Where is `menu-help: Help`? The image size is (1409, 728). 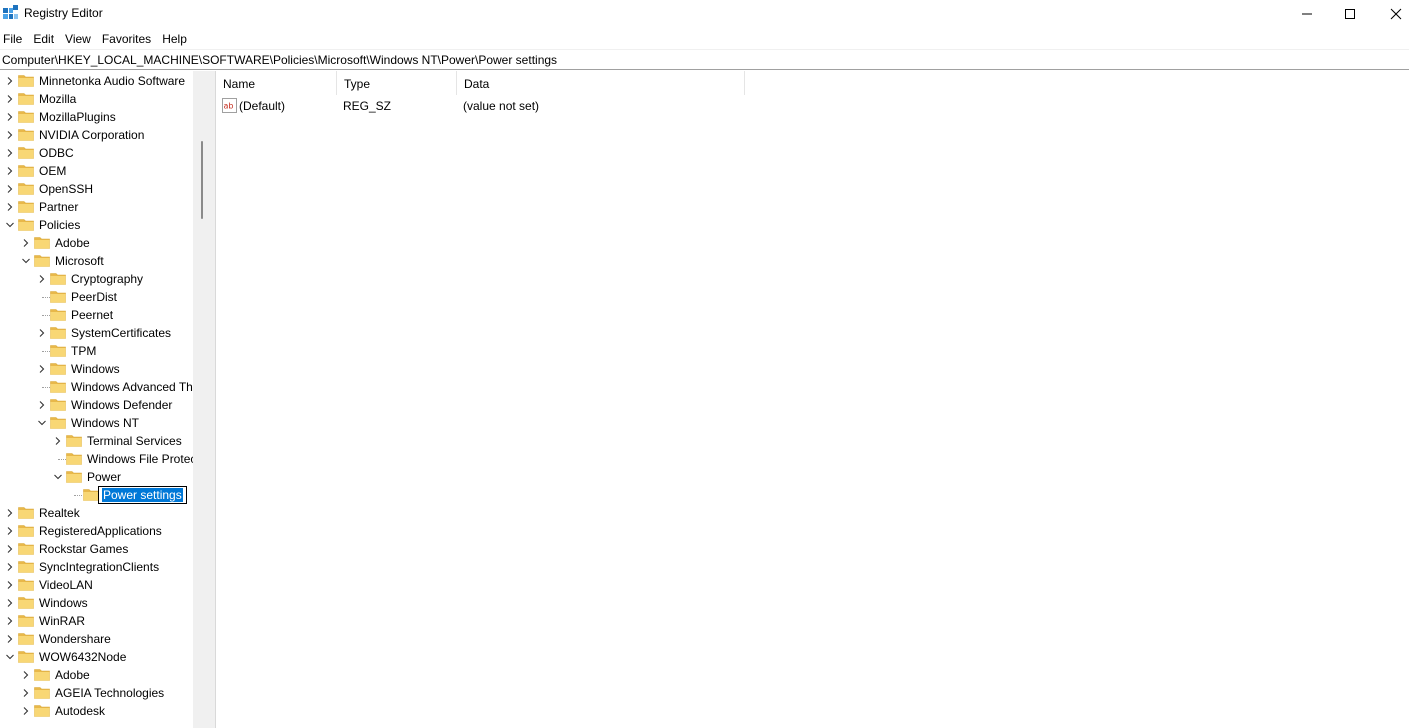
menu-help: Help is located at coordinates (176, 39).